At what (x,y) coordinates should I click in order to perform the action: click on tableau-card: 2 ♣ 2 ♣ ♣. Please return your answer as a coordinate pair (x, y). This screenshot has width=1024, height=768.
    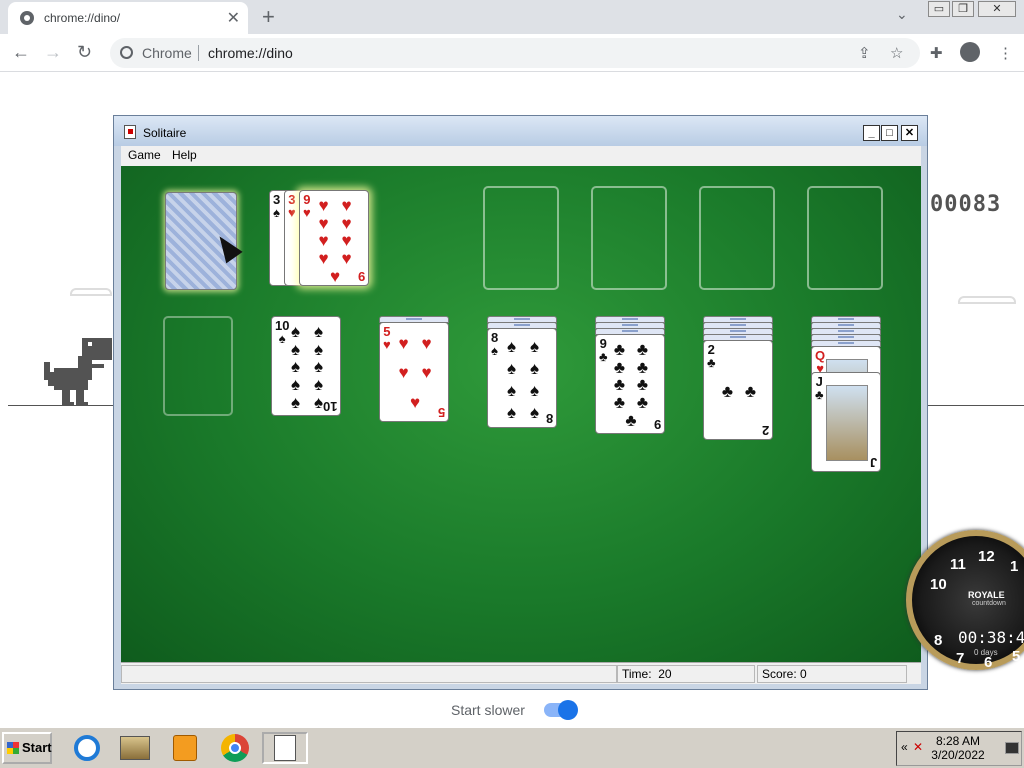
    Looking at the image, I should click on (738, 390).